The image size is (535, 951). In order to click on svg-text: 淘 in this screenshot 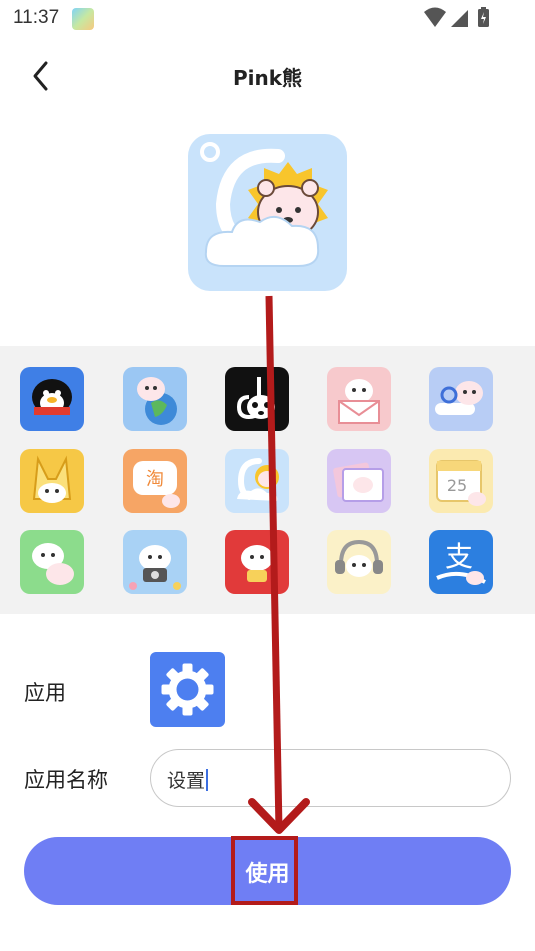, I will do `click(155, 479)`.